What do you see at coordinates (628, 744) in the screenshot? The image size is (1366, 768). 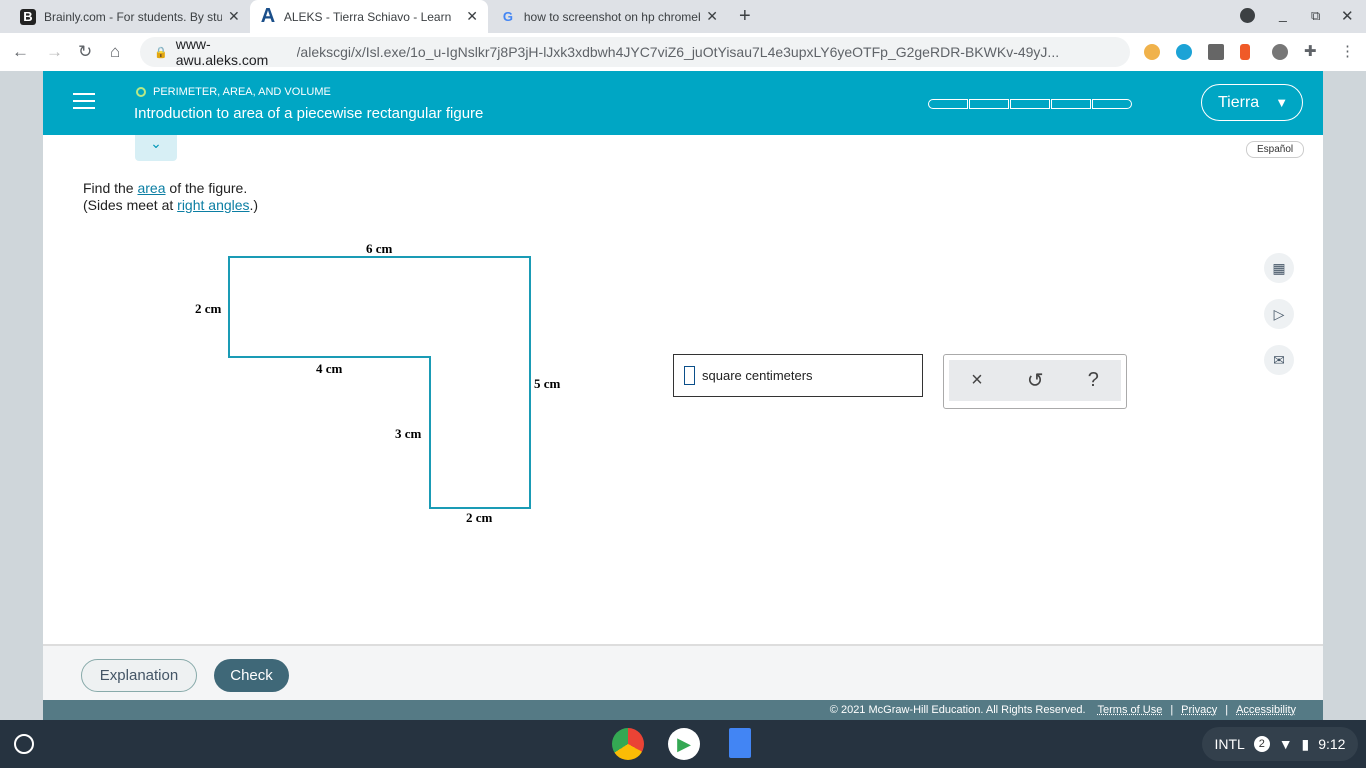 I see `chrome-icon` at bounding box center [628, 744].